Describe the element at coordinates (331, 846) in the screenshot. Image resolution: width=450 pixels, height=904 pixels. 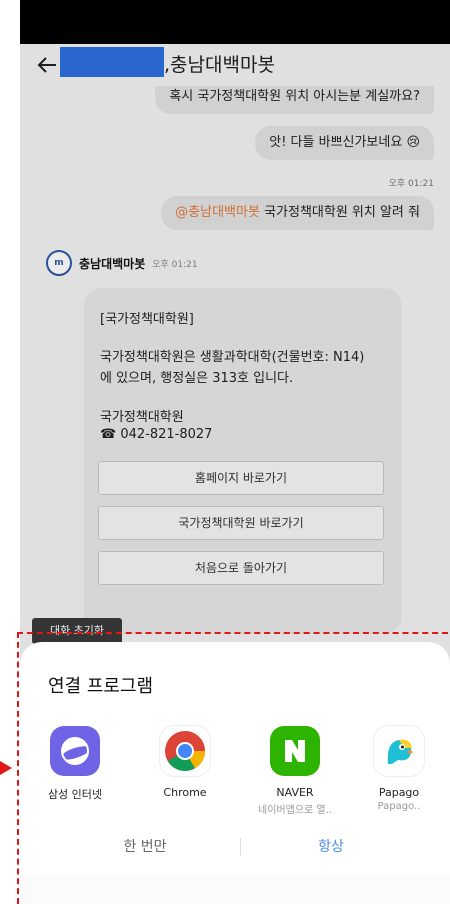
I see `always-button: 항상` at that location.